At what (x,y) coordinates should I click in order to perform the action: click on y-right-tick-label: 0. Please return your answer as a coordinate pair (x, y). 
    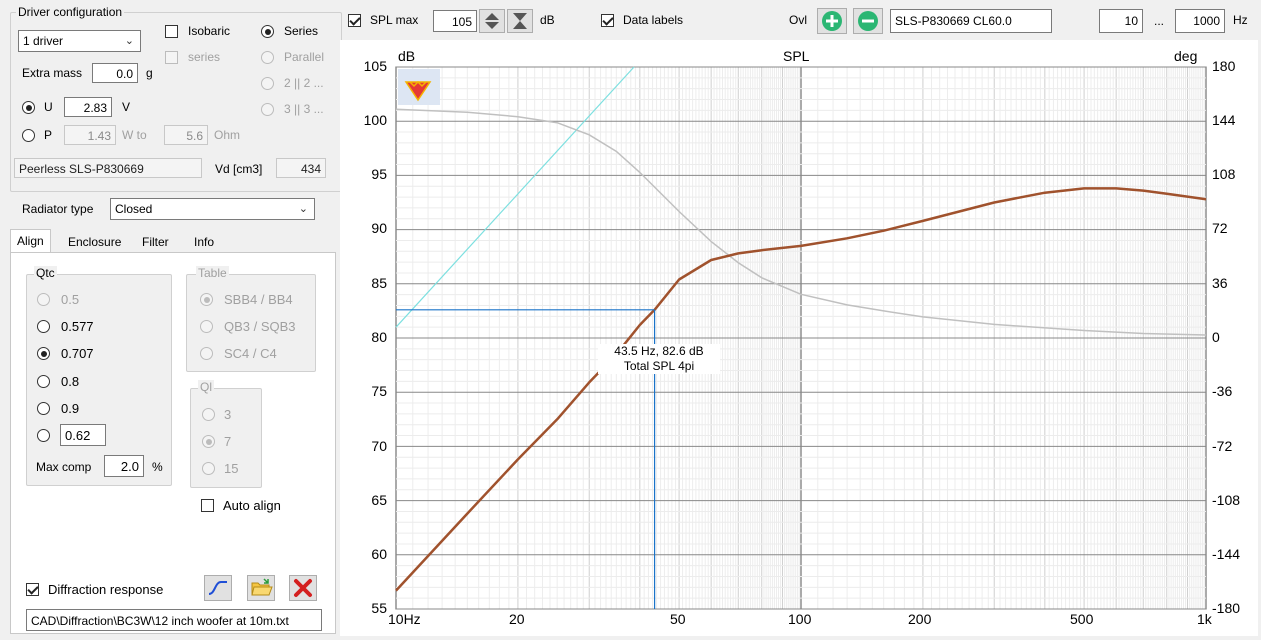
    Looking at the image, I should click on (1216, 337).